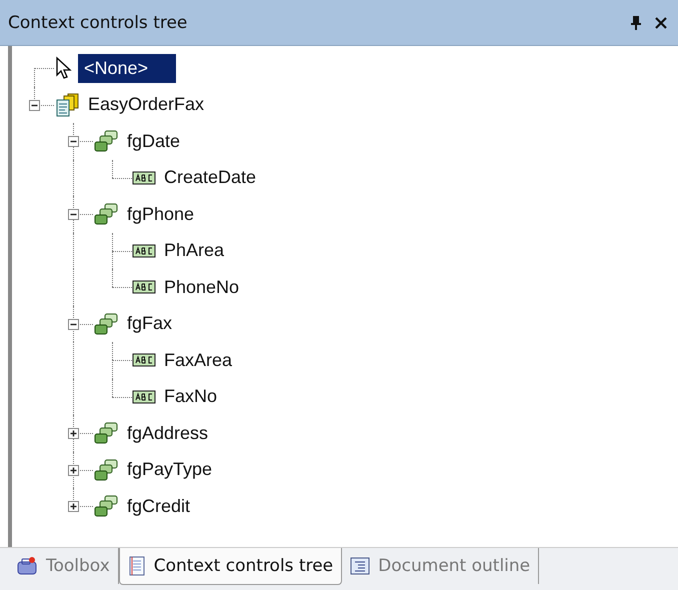 The height and width of the screenshot is (590, 678). I want to click on tree-item: EasyOrderFax, so click(146, 104).